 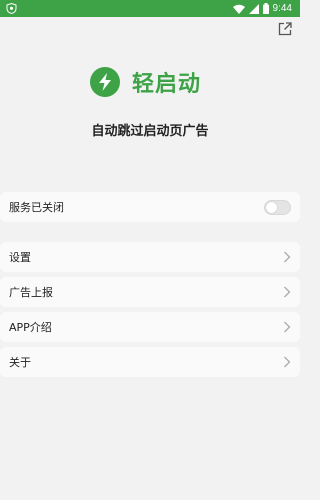 I want to click on status-bar: 9:44, so click(x=150, y=8).